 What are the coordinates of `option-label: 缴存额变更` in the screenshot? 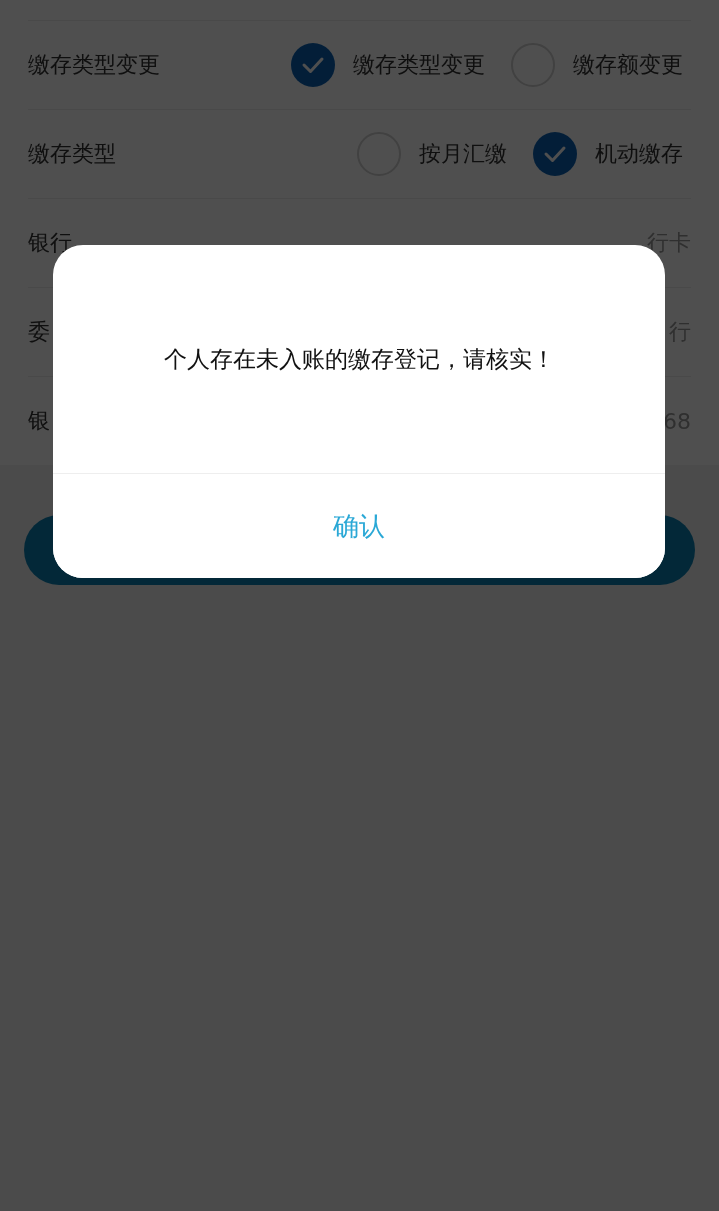 It's located at (628, 65).